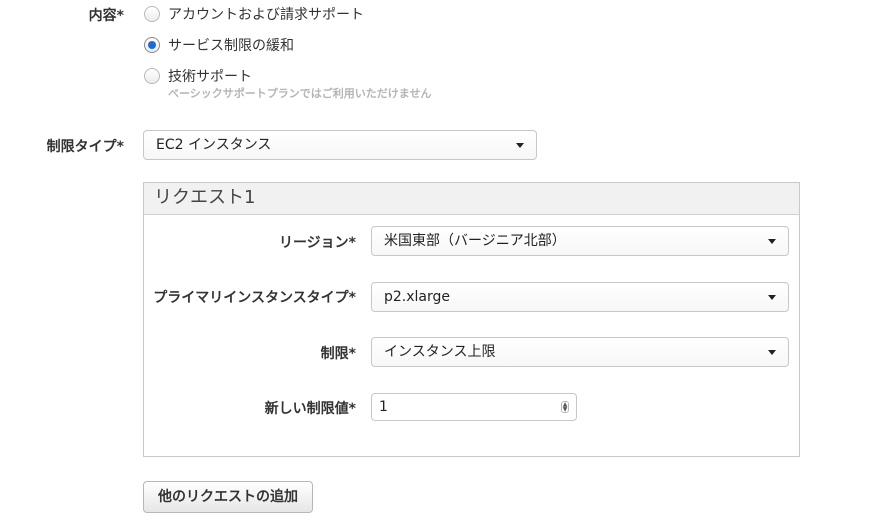 The image size is (883, 524). What do you see at coordinates (338, 354) in the screenshot?
I see `limit-label: 制限*` at bounding box center [338, 354].